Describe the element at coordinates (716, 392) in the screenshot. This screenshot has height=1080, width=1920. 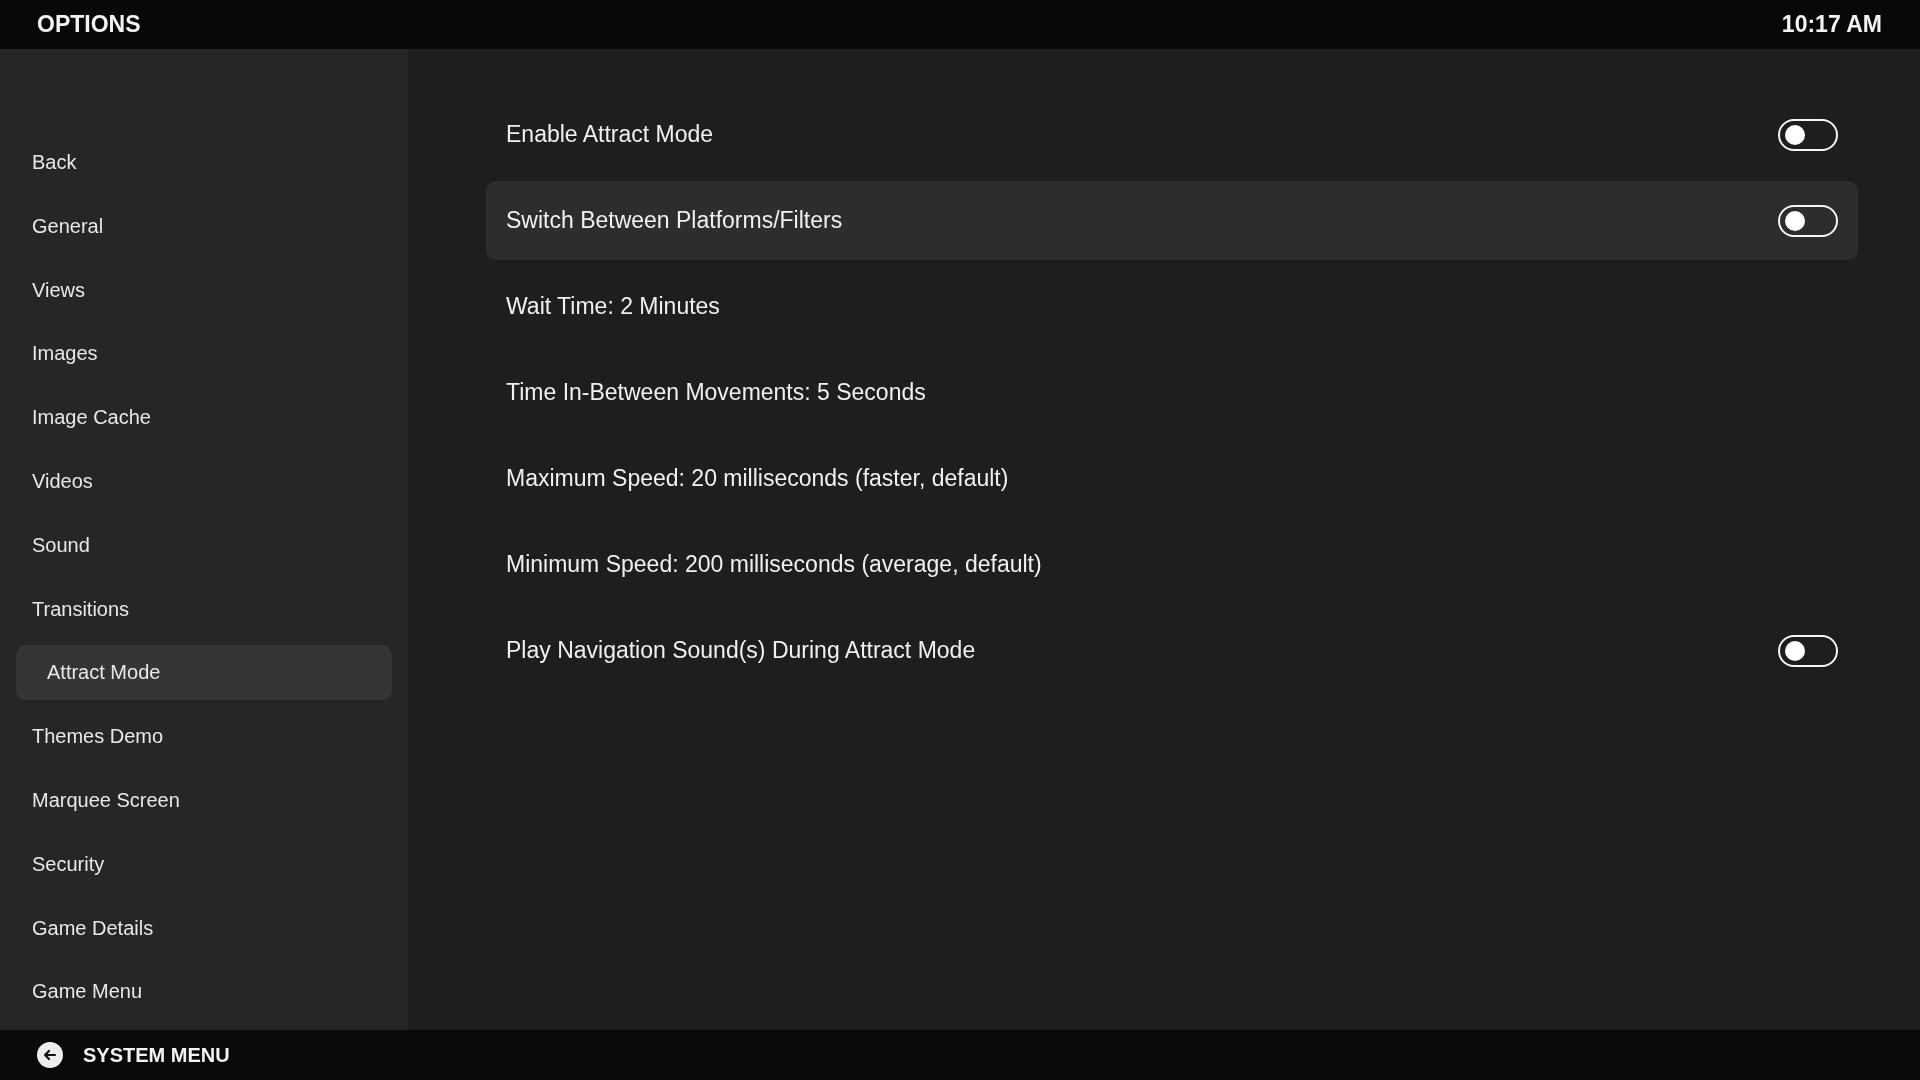
I see `setting-label: Time In-Between Movements: 5 Seconds` at that location.